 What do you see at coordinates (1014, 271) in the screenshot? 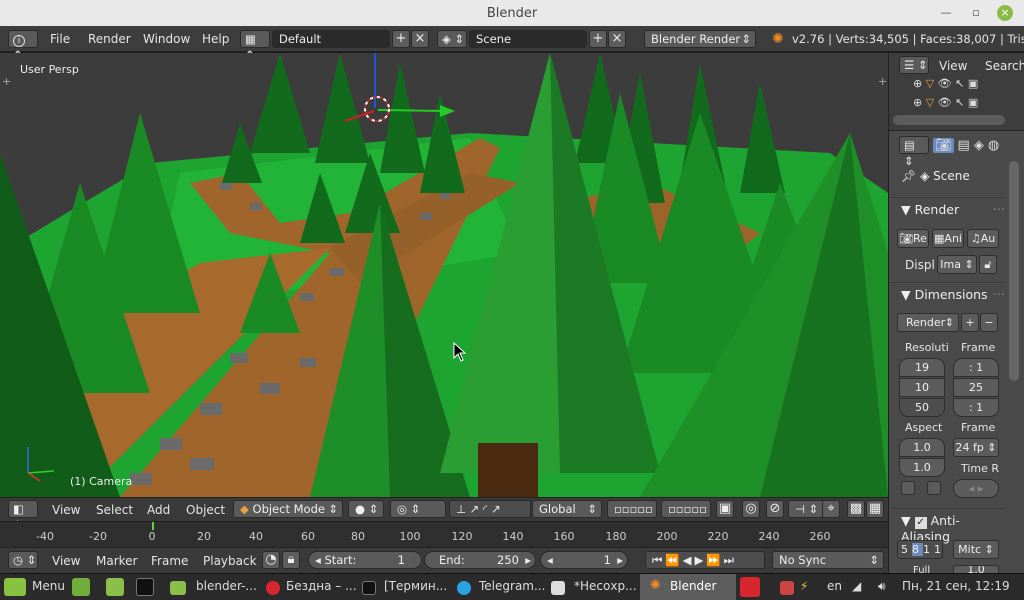
I see `properties-scrollbar` at bounding box center [1014, 271].